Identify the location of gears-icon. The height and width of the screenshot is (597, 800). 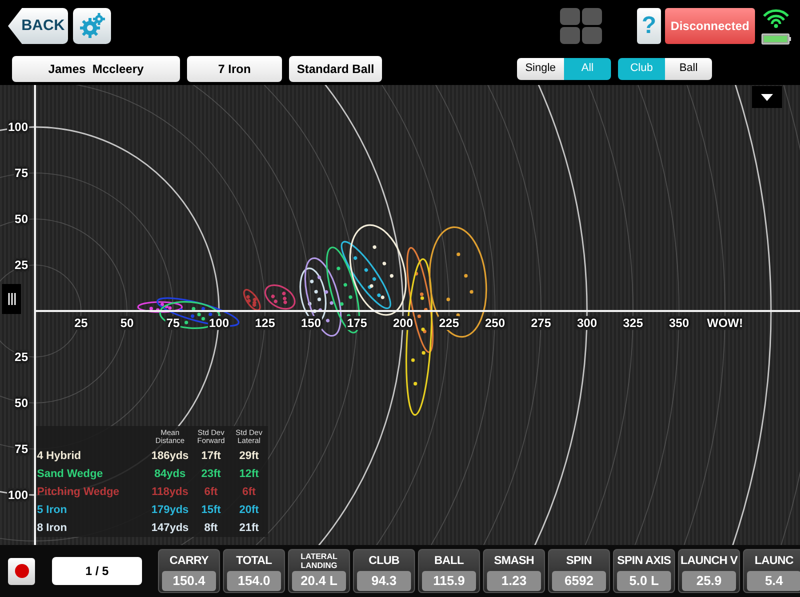
(92, 26).